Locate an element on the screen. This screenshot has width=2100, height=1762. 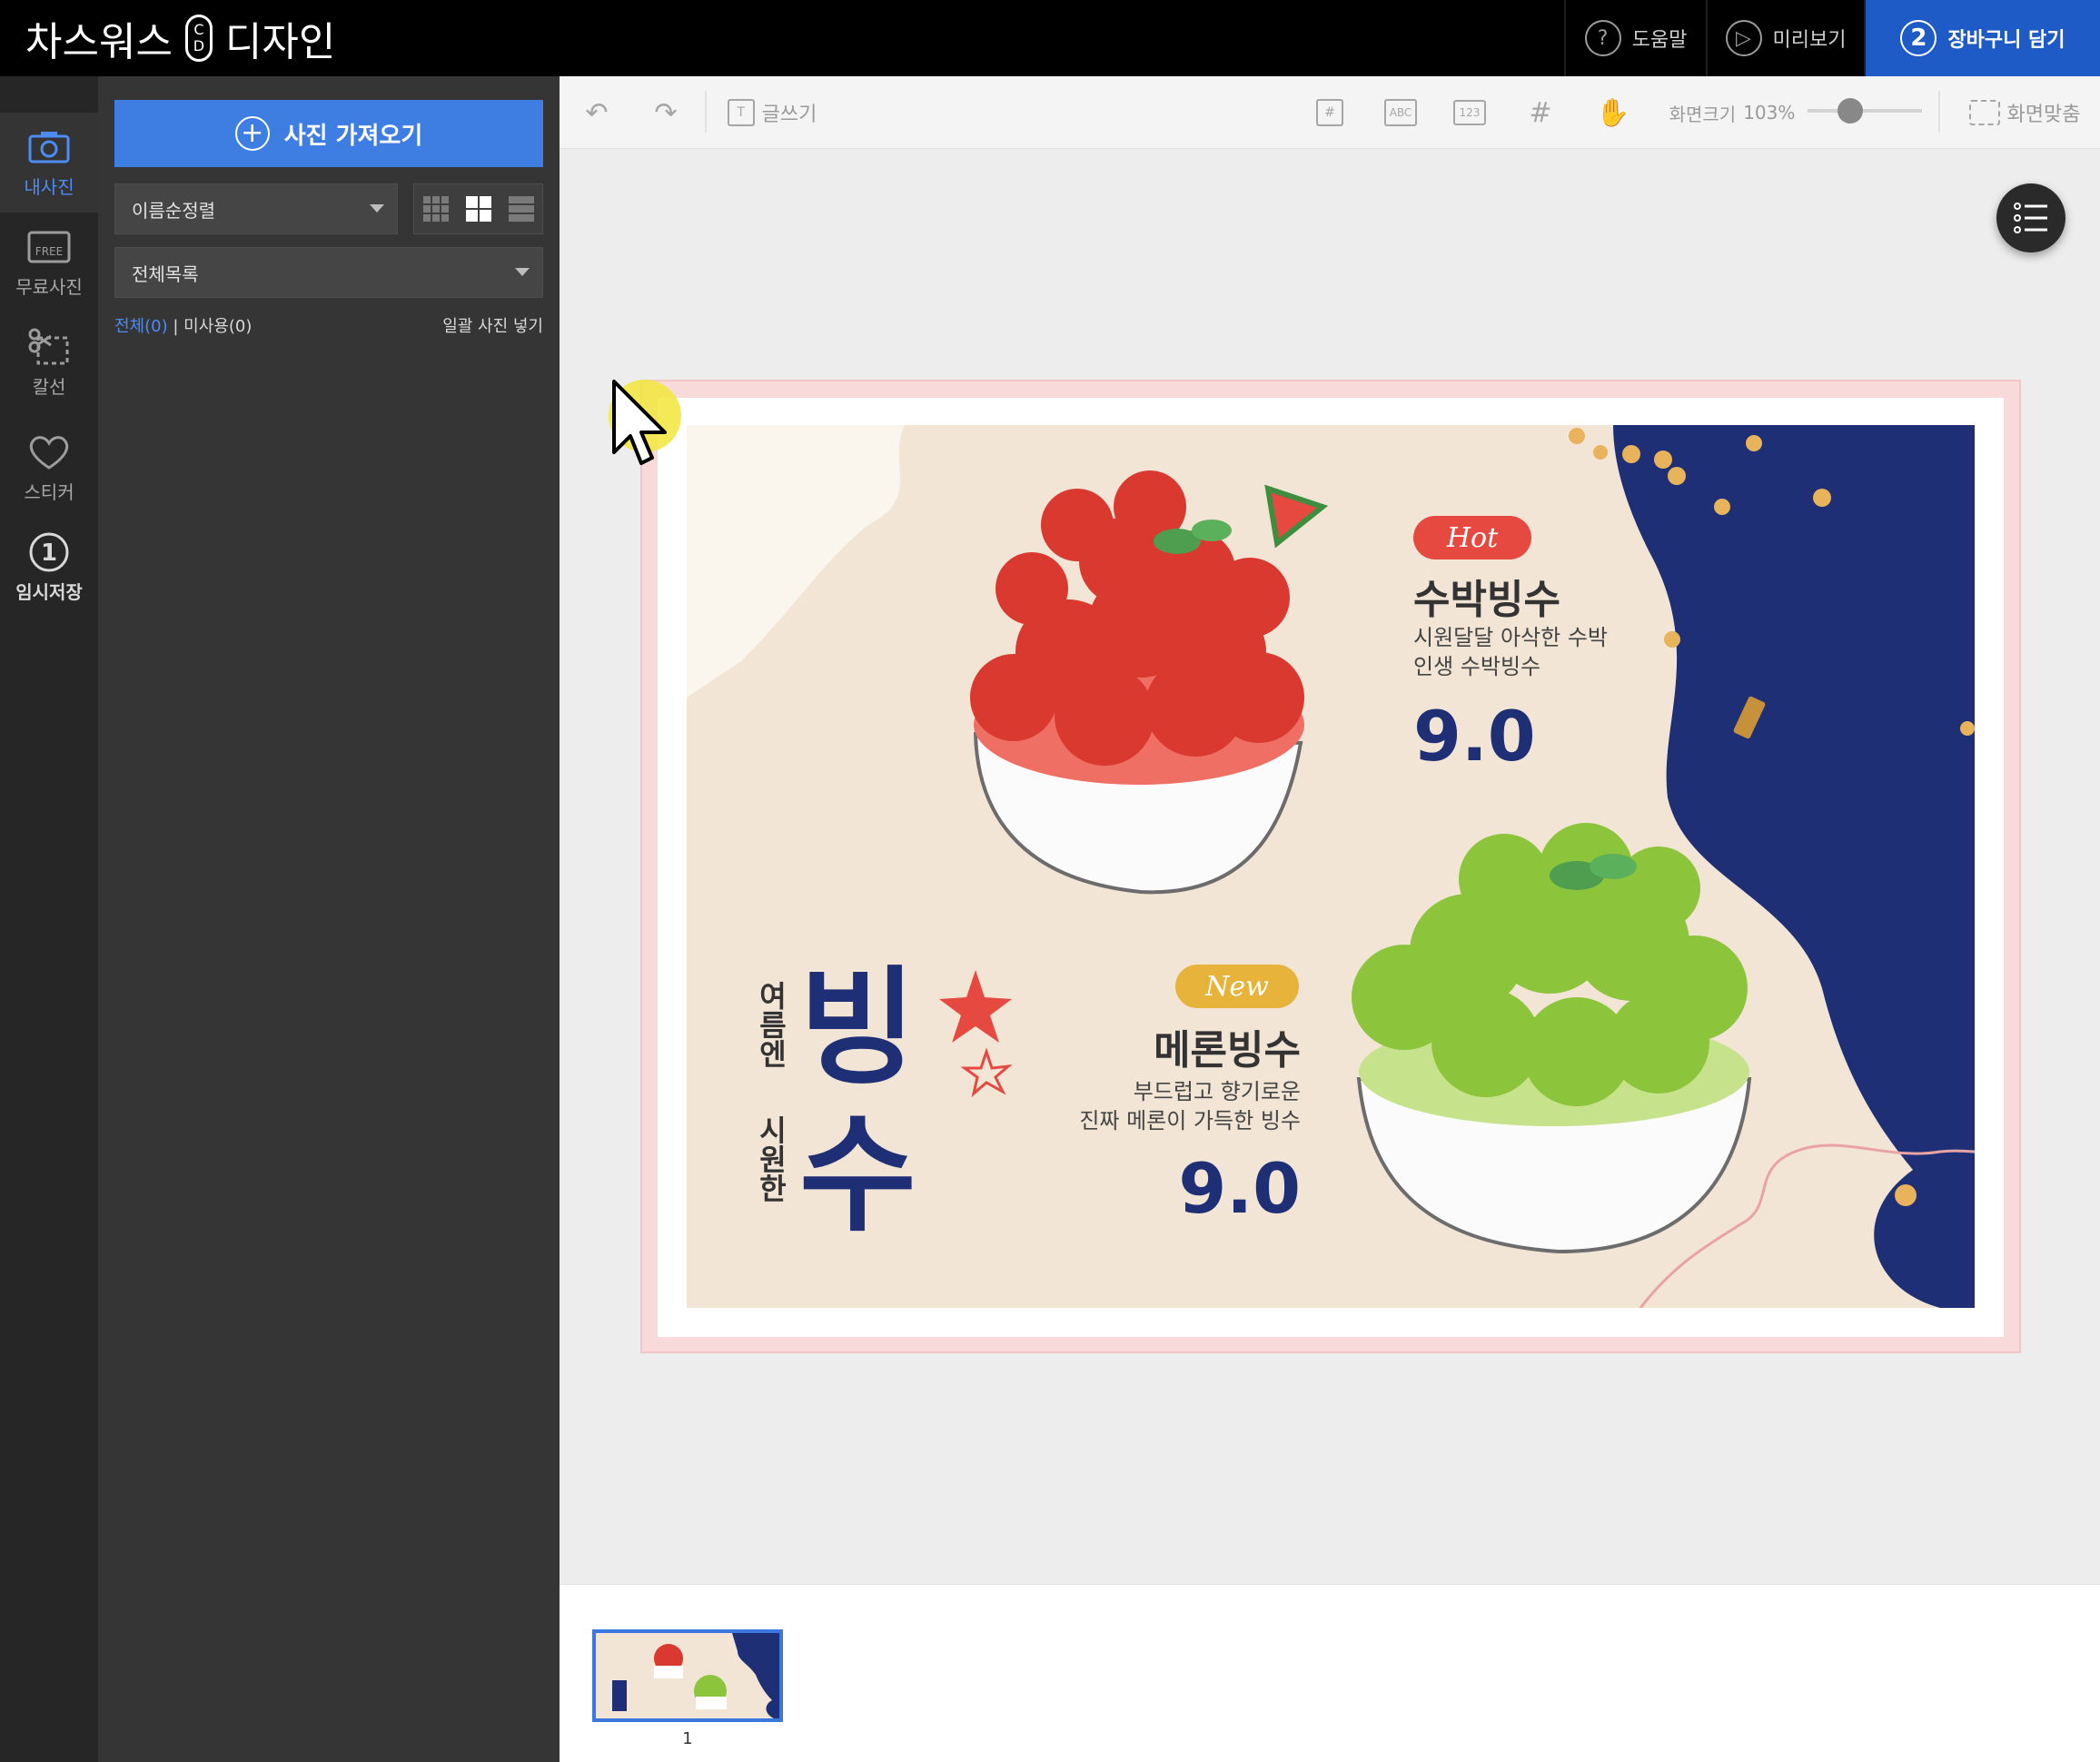
undo-icon: ↶ is located at coordinates (597, 112).